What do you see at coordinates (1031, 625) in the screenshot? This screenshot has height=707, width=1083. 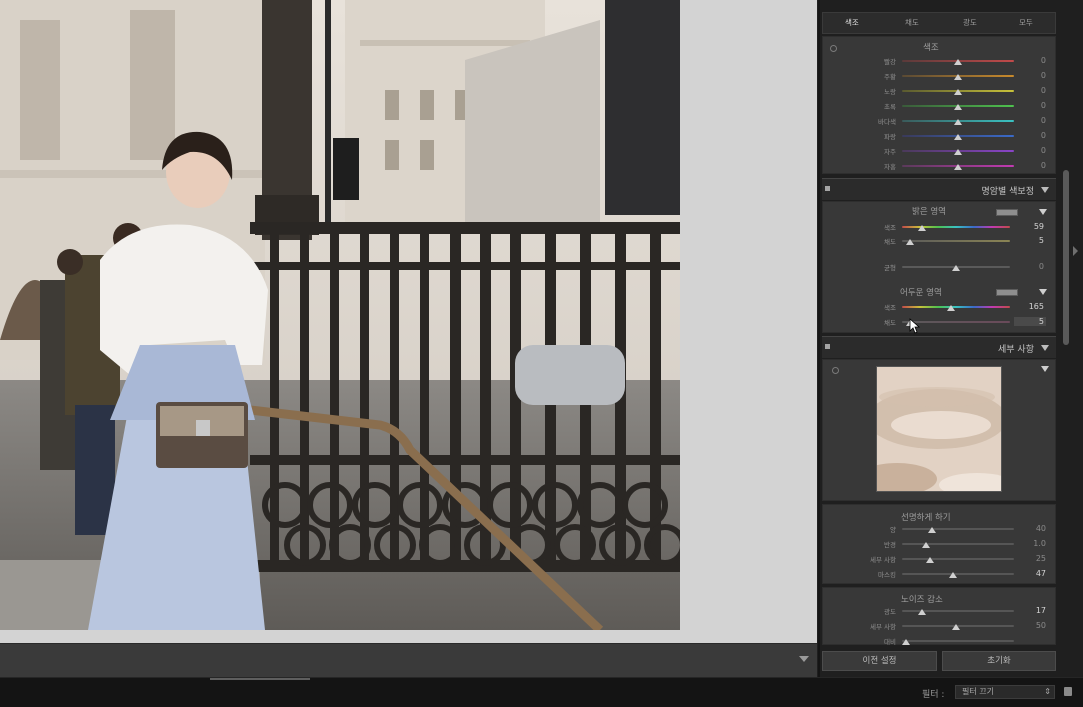 I see `noise-row-value: 50` at bounding box center [1031, 625].